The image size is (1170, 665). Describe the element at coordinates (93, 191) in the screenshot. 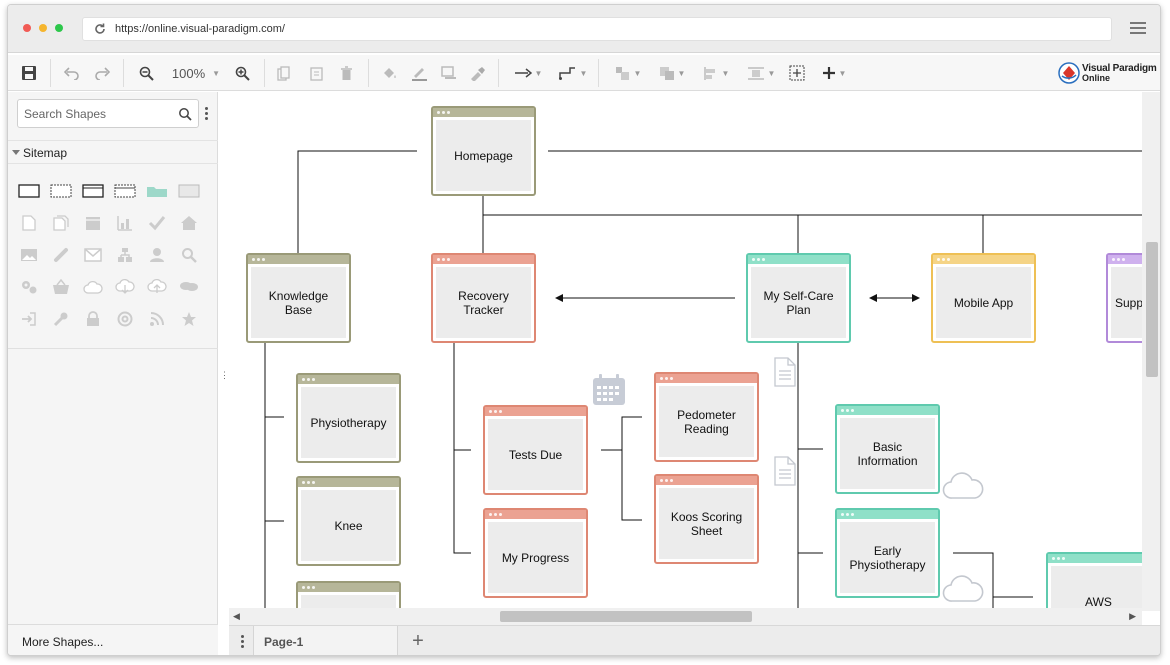

I see `window-shape-icon` at that location.